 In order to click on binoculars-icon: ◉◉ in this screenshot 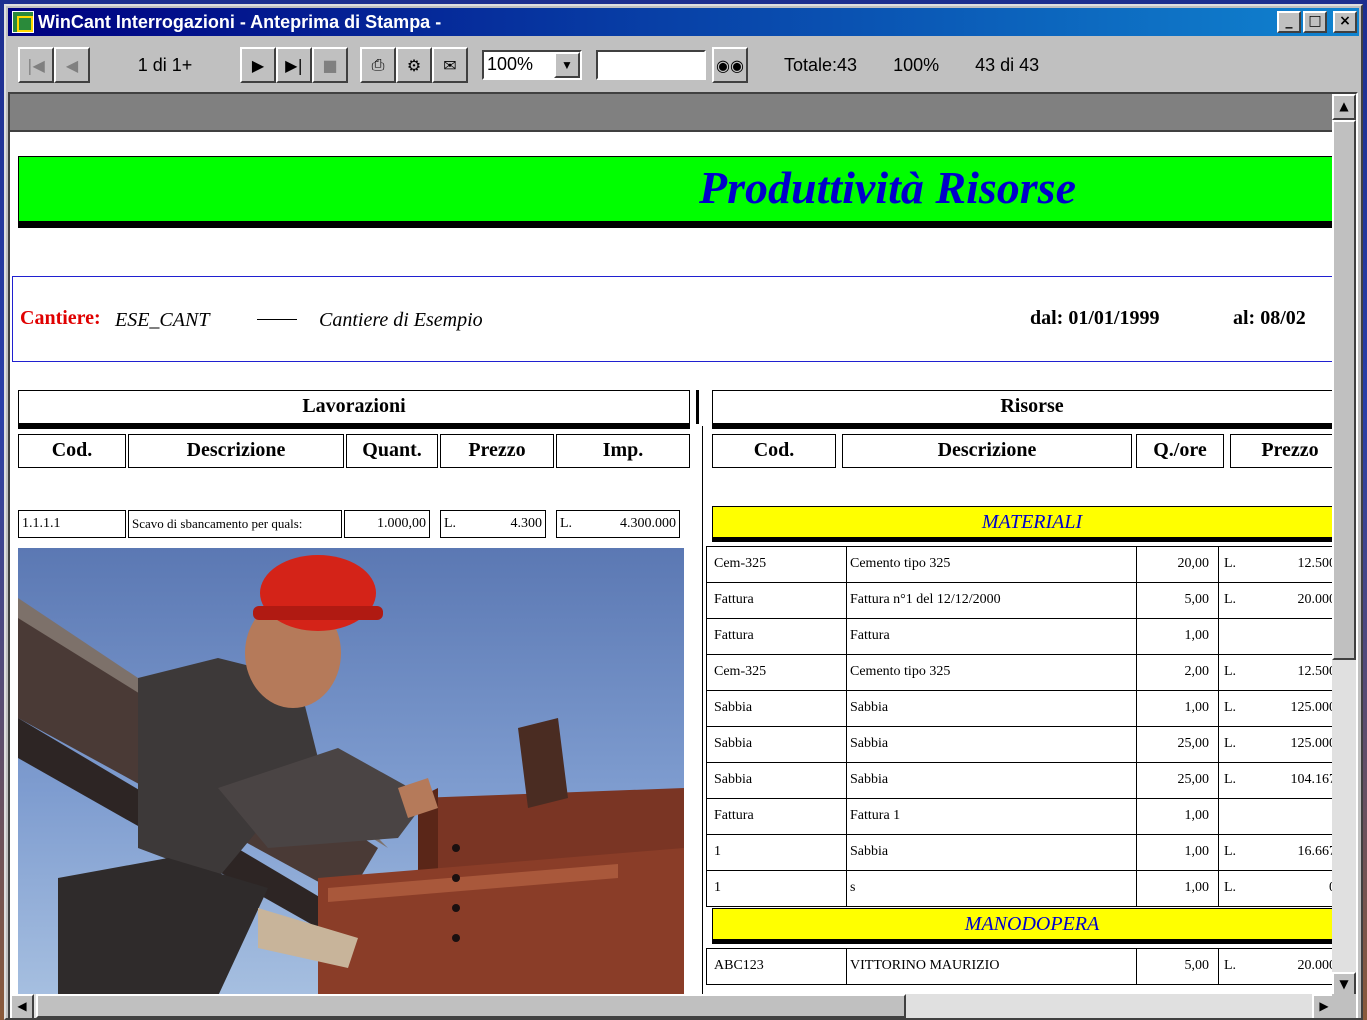, I will do `click(730, 65)`.